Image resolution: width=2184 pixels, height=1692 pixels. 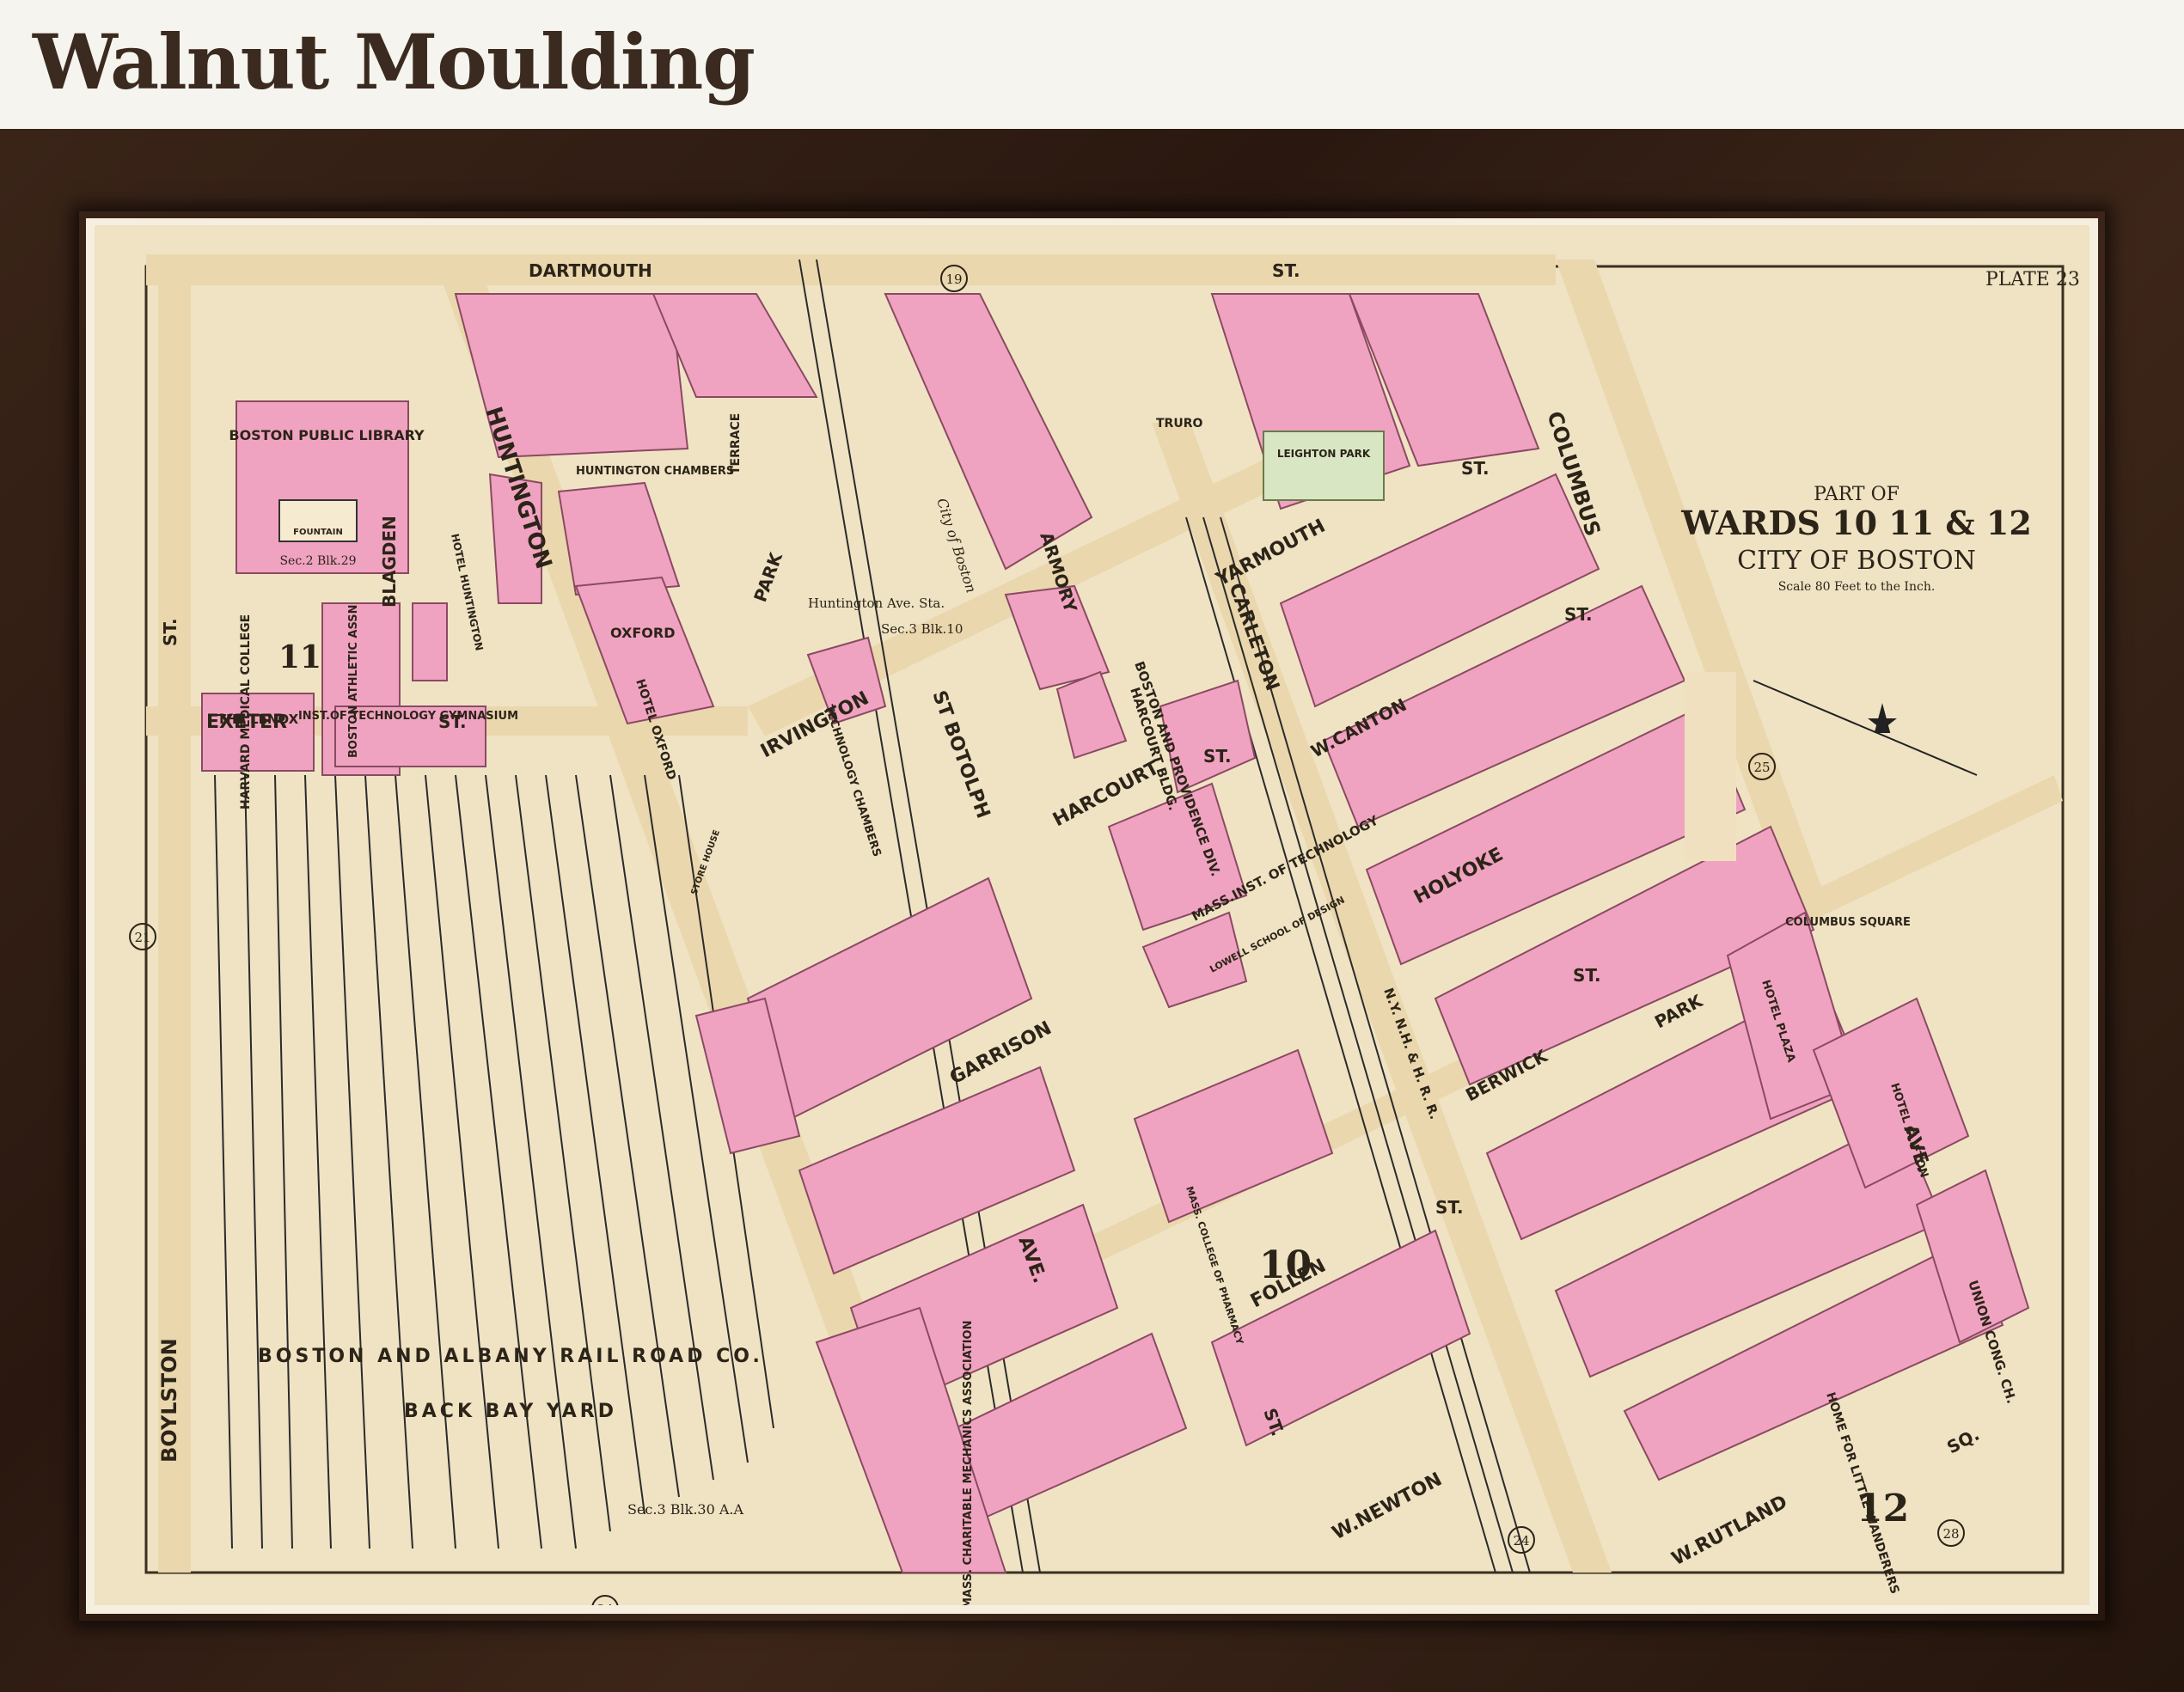 What do you see at coordinates (318, 561) in the screenshot?
I see `label-library-sec: Sec.2 Blk.29` at bounding box center [318, 561].